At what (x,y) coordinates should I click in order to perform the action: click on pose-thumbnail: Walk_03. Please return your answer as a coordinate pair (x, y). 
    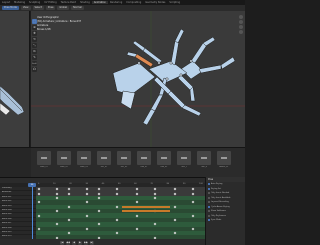
    Looking at the image, I should click on (84, 162).